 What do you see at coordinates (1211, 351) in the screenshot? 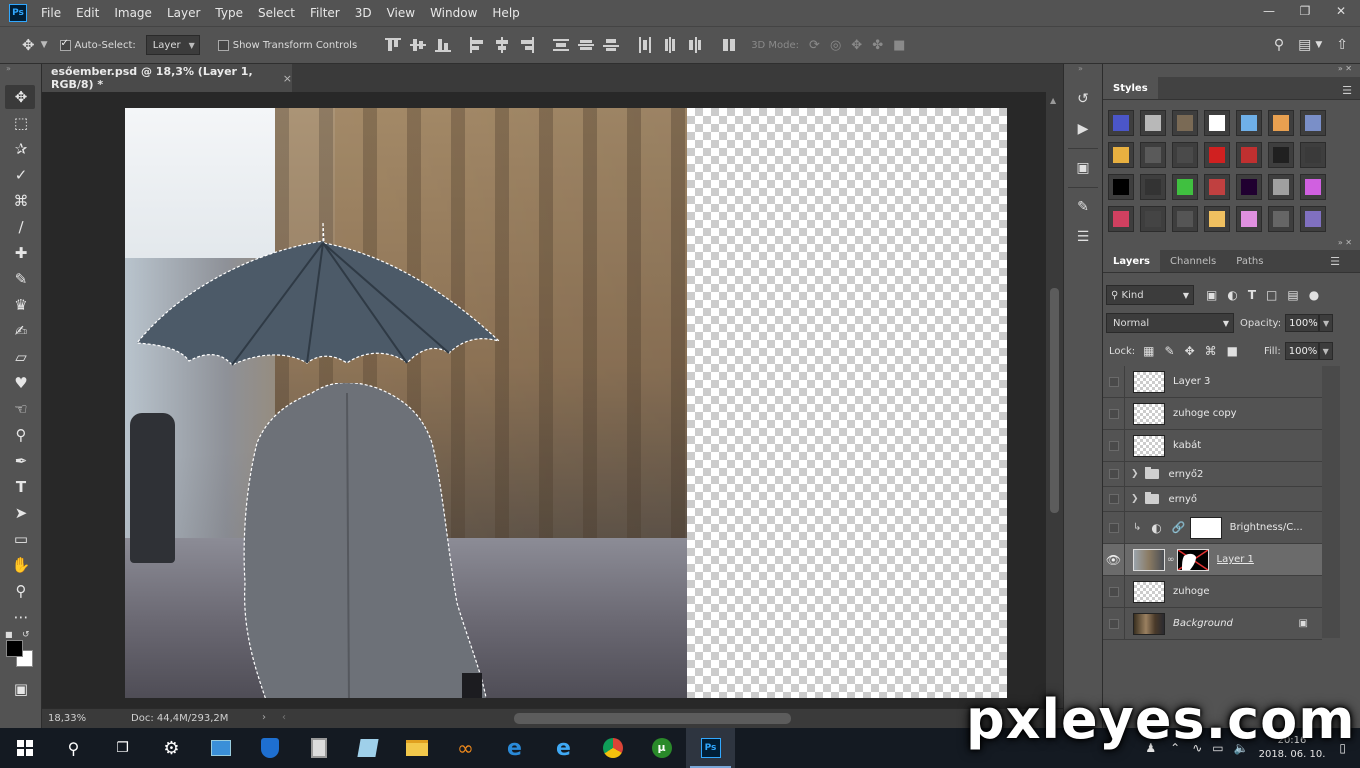
I see `lock-artboard-icon: ⌘` at bounding box center [1211, 351].